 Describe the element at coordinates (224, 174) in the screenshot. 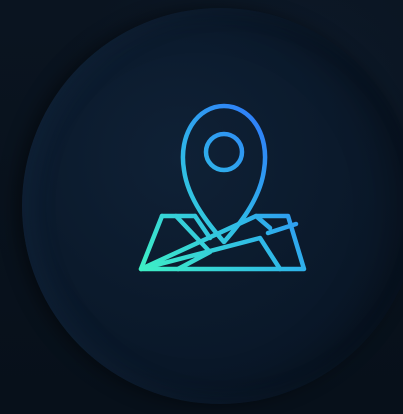

I see `pin-outline` at that location.